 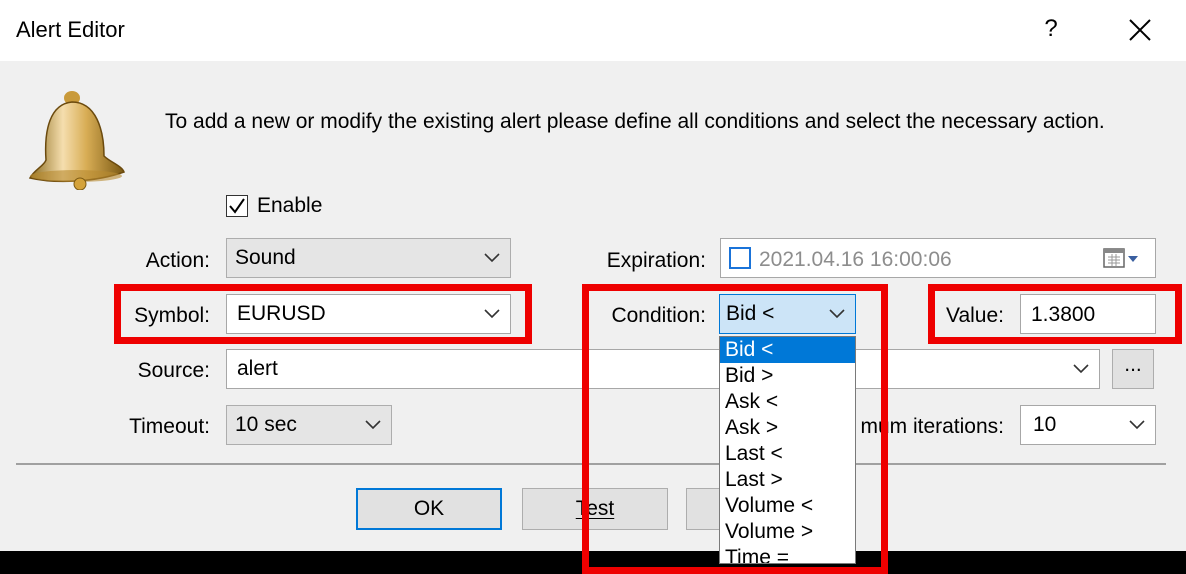 What do you see at coordinates (323, 314) in the screenshot?
I see `symbol-highlight-box` at bounding box center [323, 314].